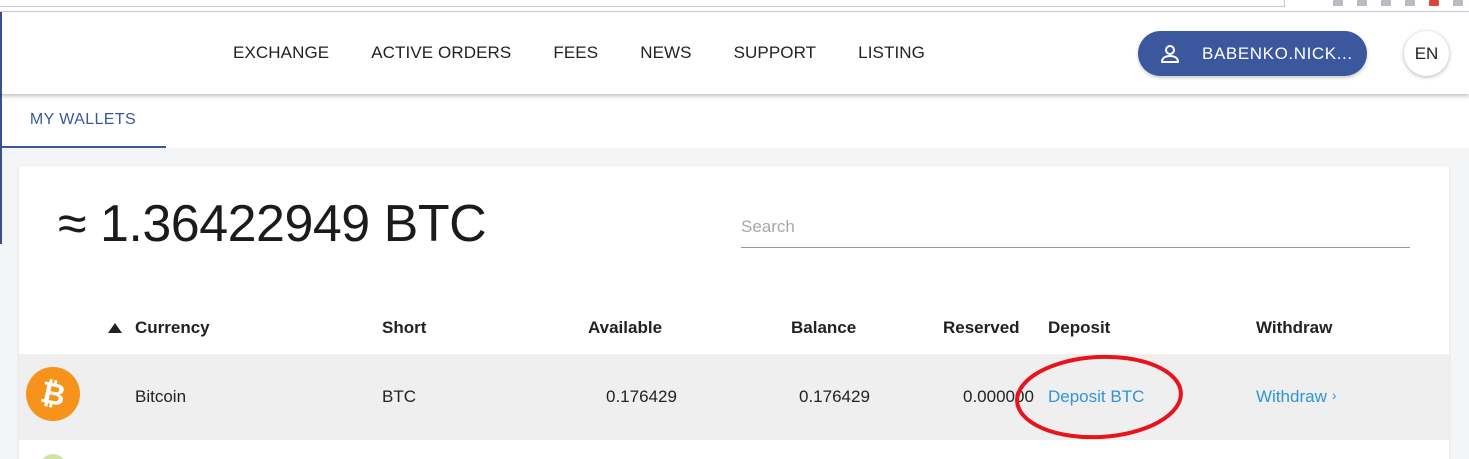 This screenshot has height=459, width=1469. What do you see at coordinates (1170, 53) in the screenshot?
I see `user-icon` at bounding box center [1170, 53].